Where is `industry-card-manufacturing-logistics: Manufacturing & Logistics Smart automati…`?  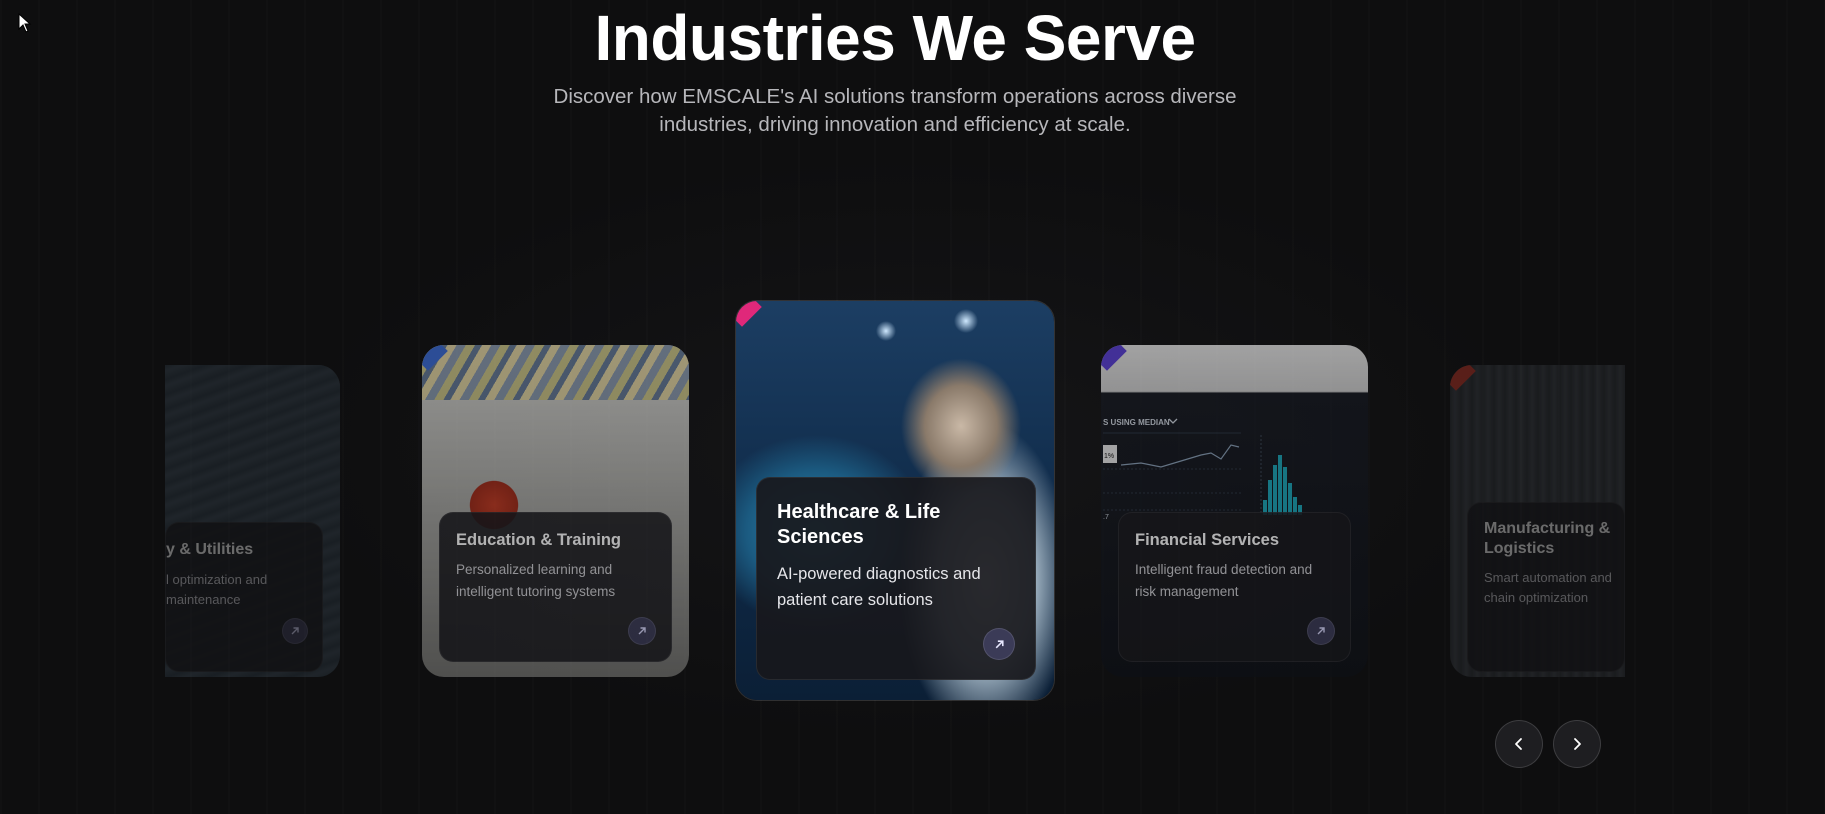
industry-card-manufacturing-logistics: Manufacturing & Logistics Smart automati… is located at coordinates (1537, 521).